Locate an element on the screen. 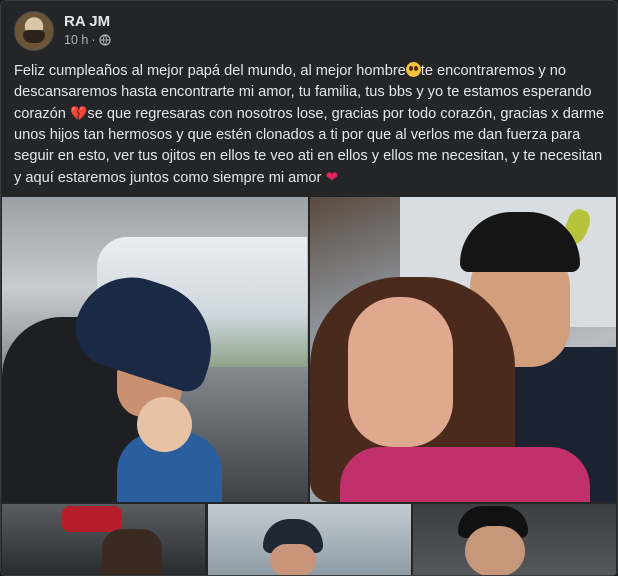 The width and height of the screenshot is (618, 576). avatar is located at coordinates (34, 31).